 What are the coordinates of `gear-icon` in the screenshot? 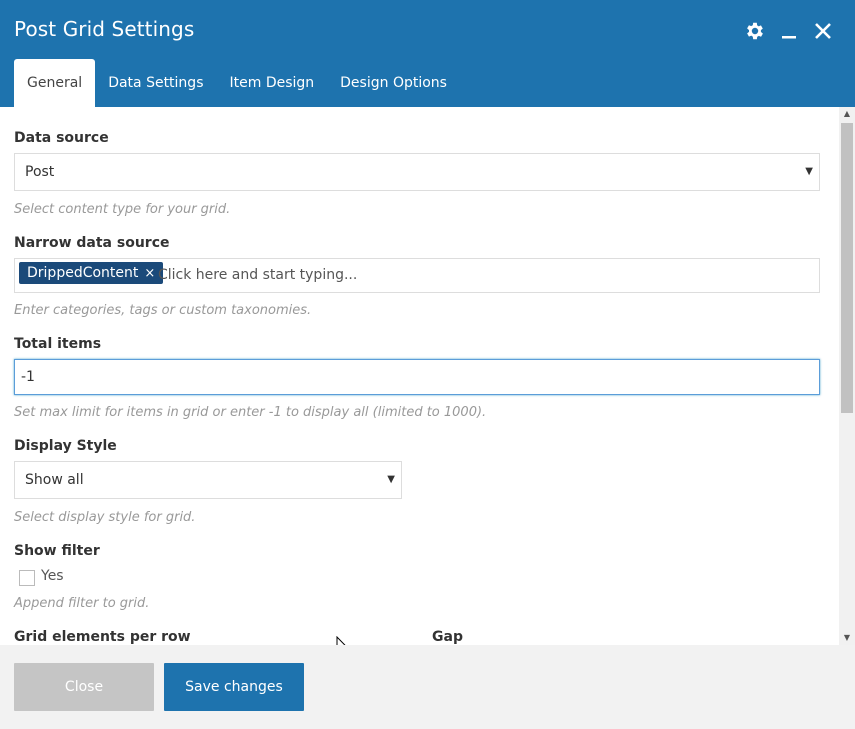 It's located at (755, 31).